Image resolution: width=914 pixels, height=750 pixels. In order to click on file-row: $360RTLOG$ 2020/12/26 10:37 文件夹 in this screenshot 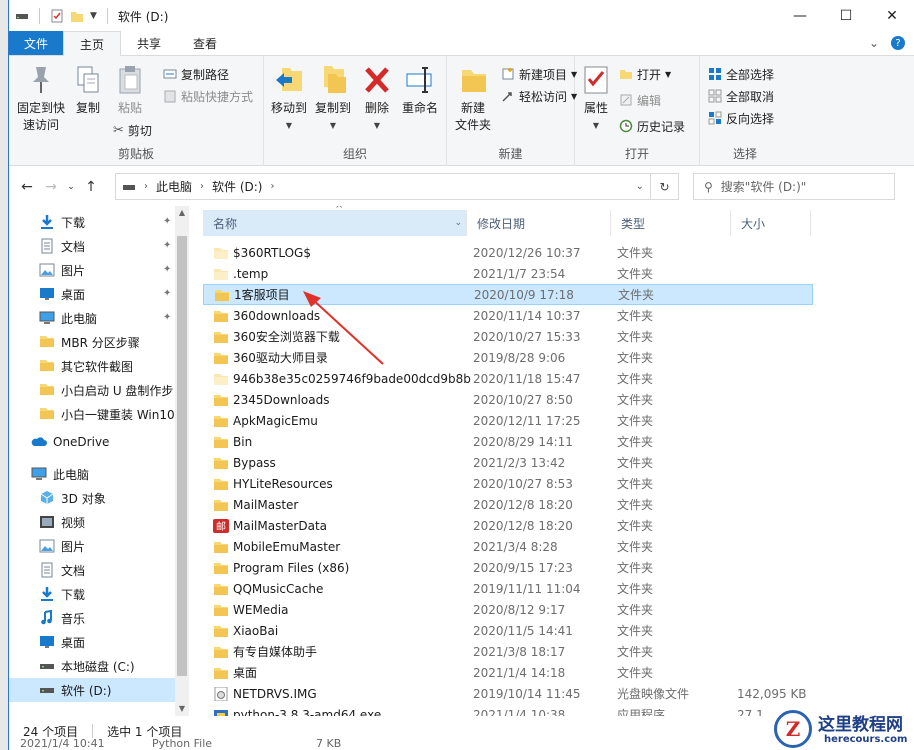, I will do `click(508, 252)`.